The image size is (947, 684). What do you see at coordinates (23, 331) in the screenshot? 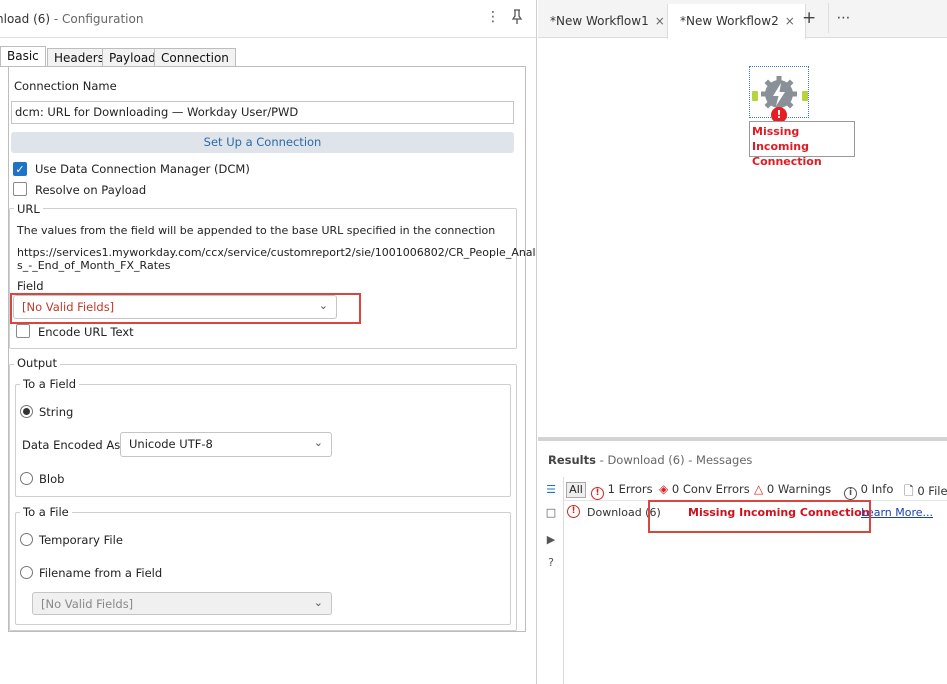
I see `encode-url-checkbox` at bounding box center [23, 331].